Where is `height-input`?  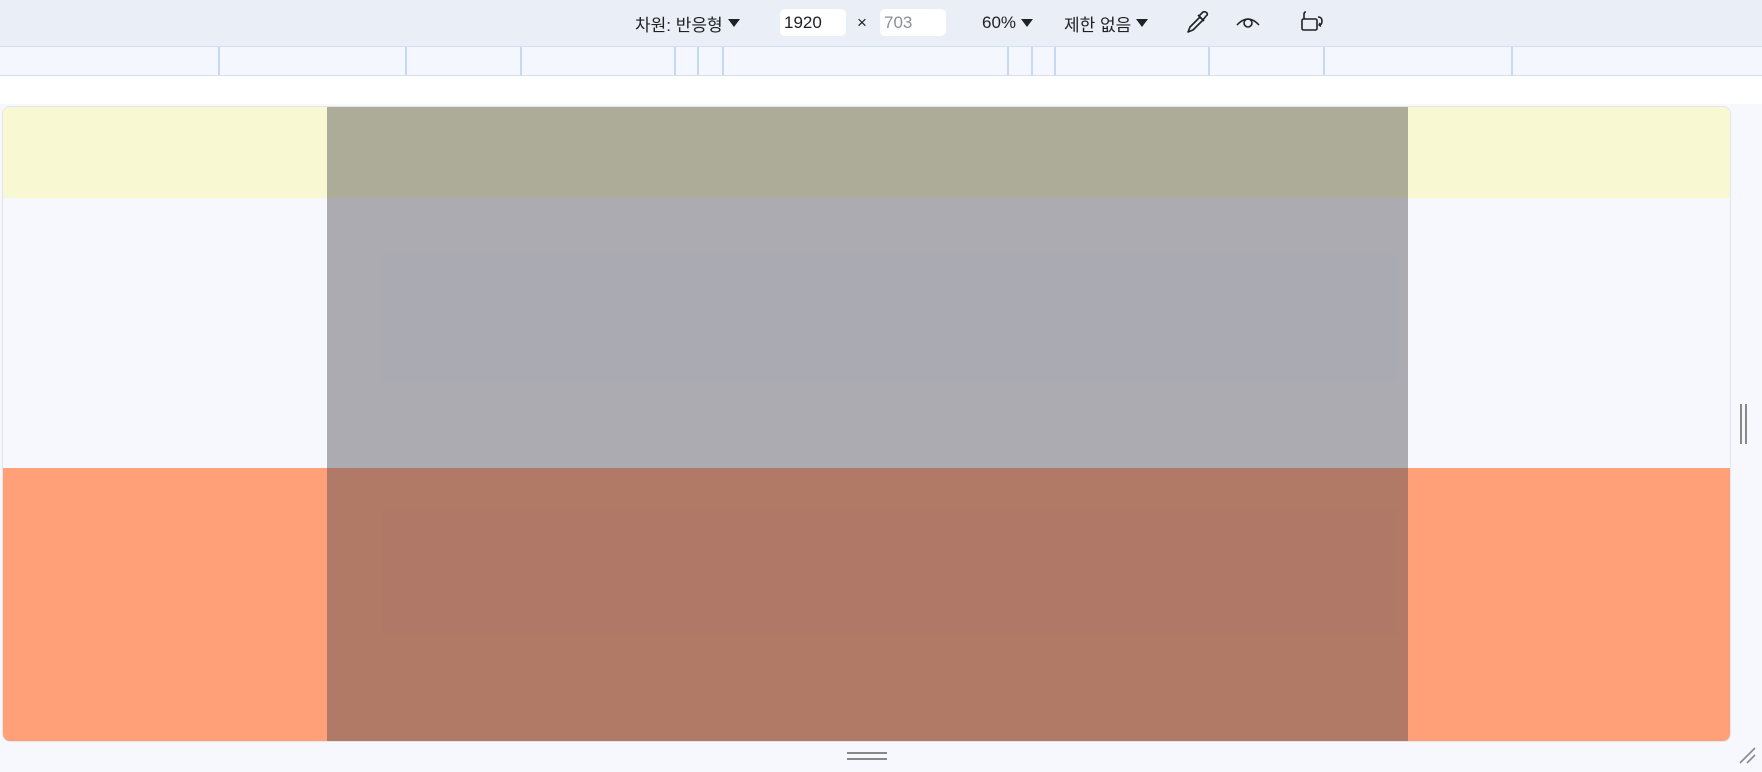
height-input is located at coordinates (913, 22).